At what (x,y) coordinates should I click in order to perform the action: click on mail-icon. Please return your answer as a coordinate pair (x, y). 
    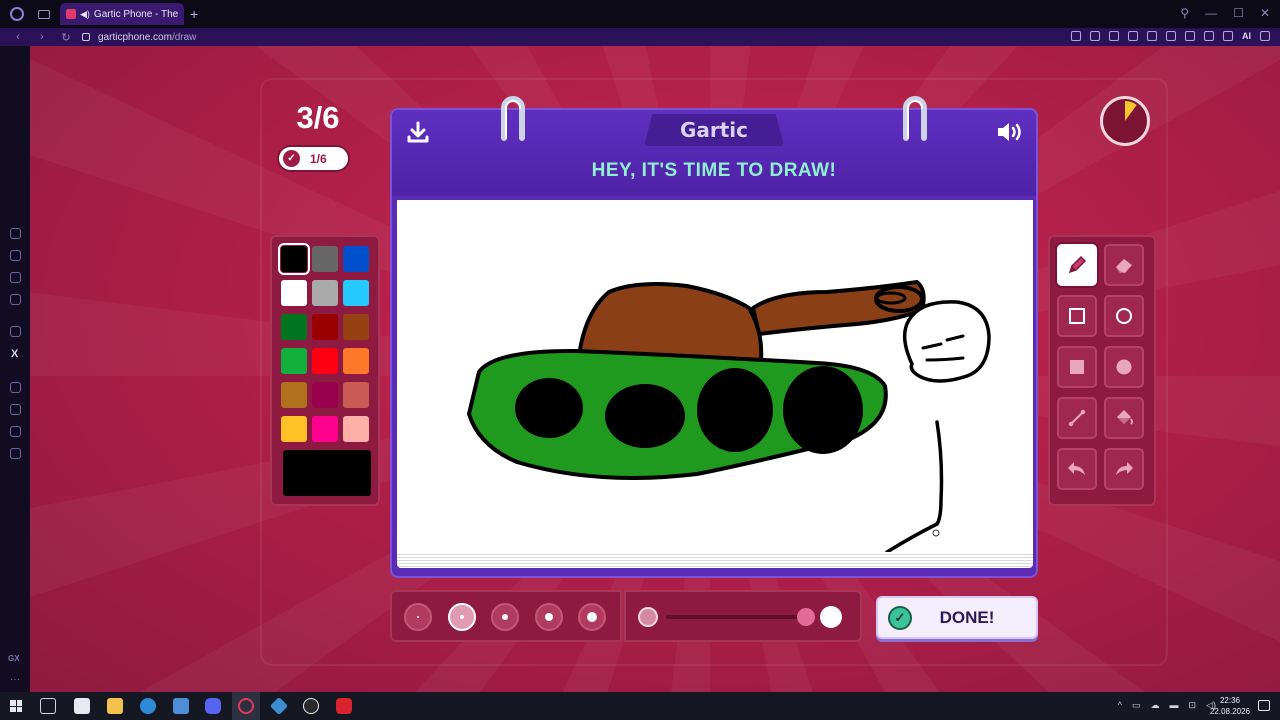
    Looking at the image, I should click on (181, 706).